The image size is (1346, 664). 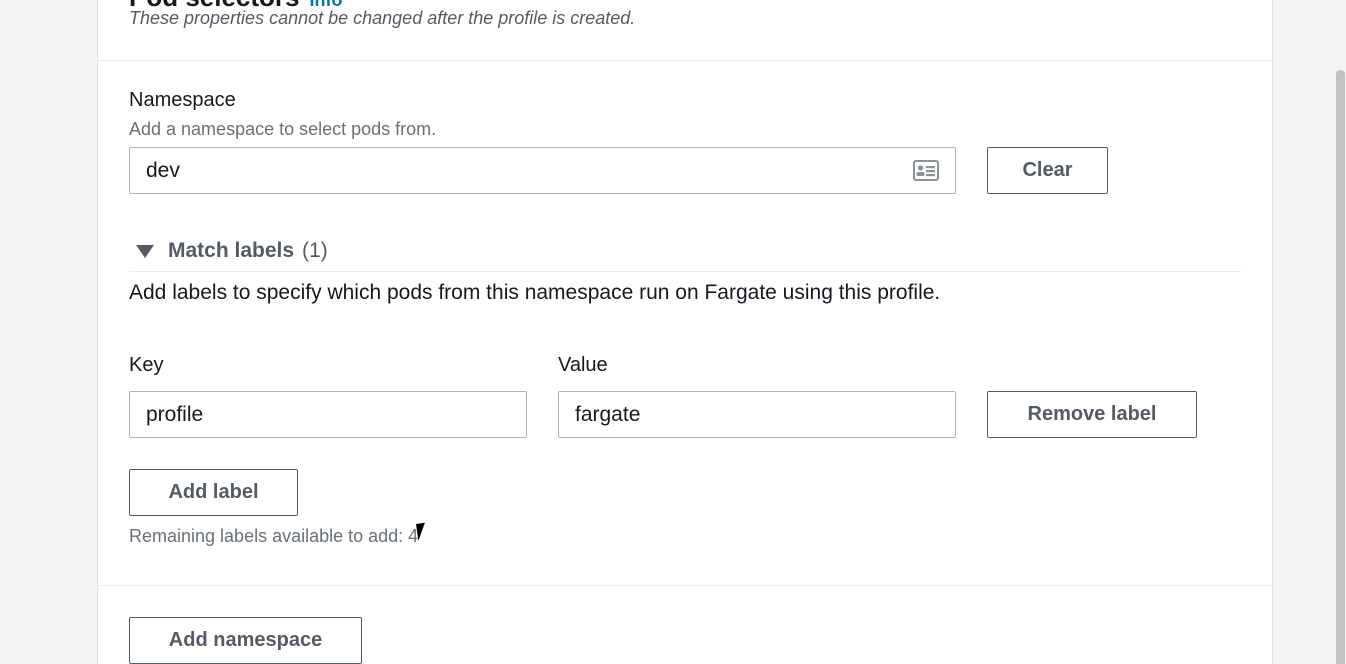 What do you see at coordinates (583, 365) in the screenshot?
I see `value-label: Value` at bounding box center [583, 365].